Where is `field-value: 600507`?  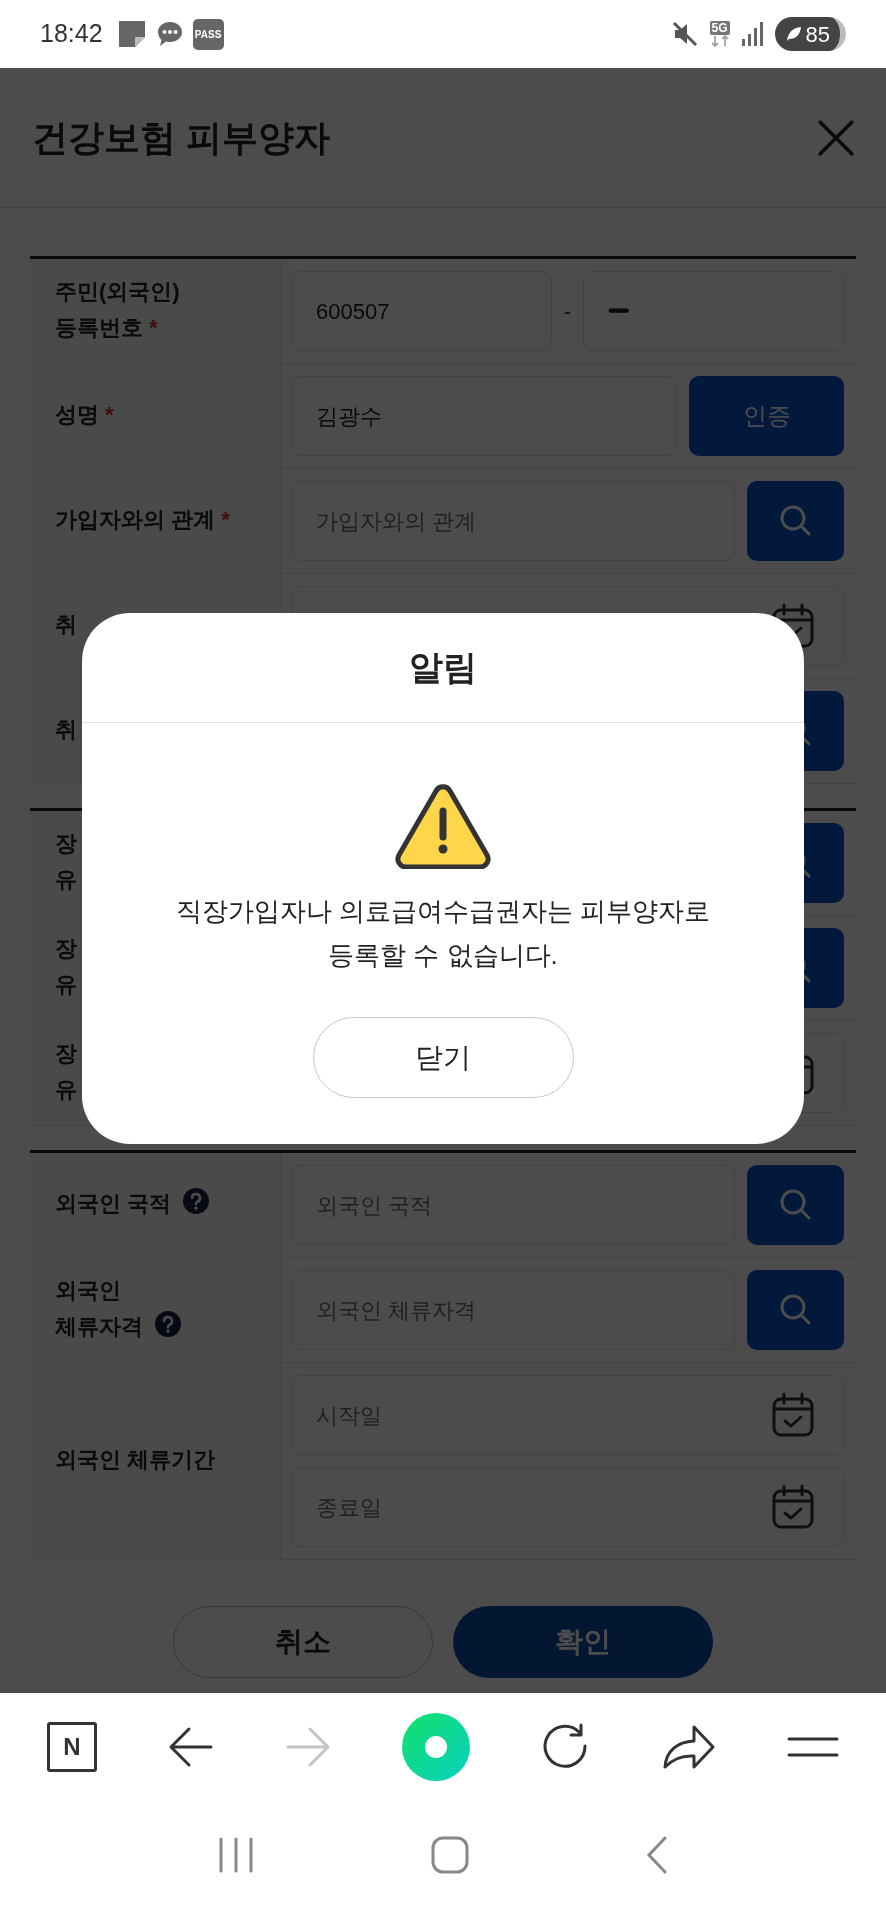
field-value: 600507 is located at coordinates (353, 311).